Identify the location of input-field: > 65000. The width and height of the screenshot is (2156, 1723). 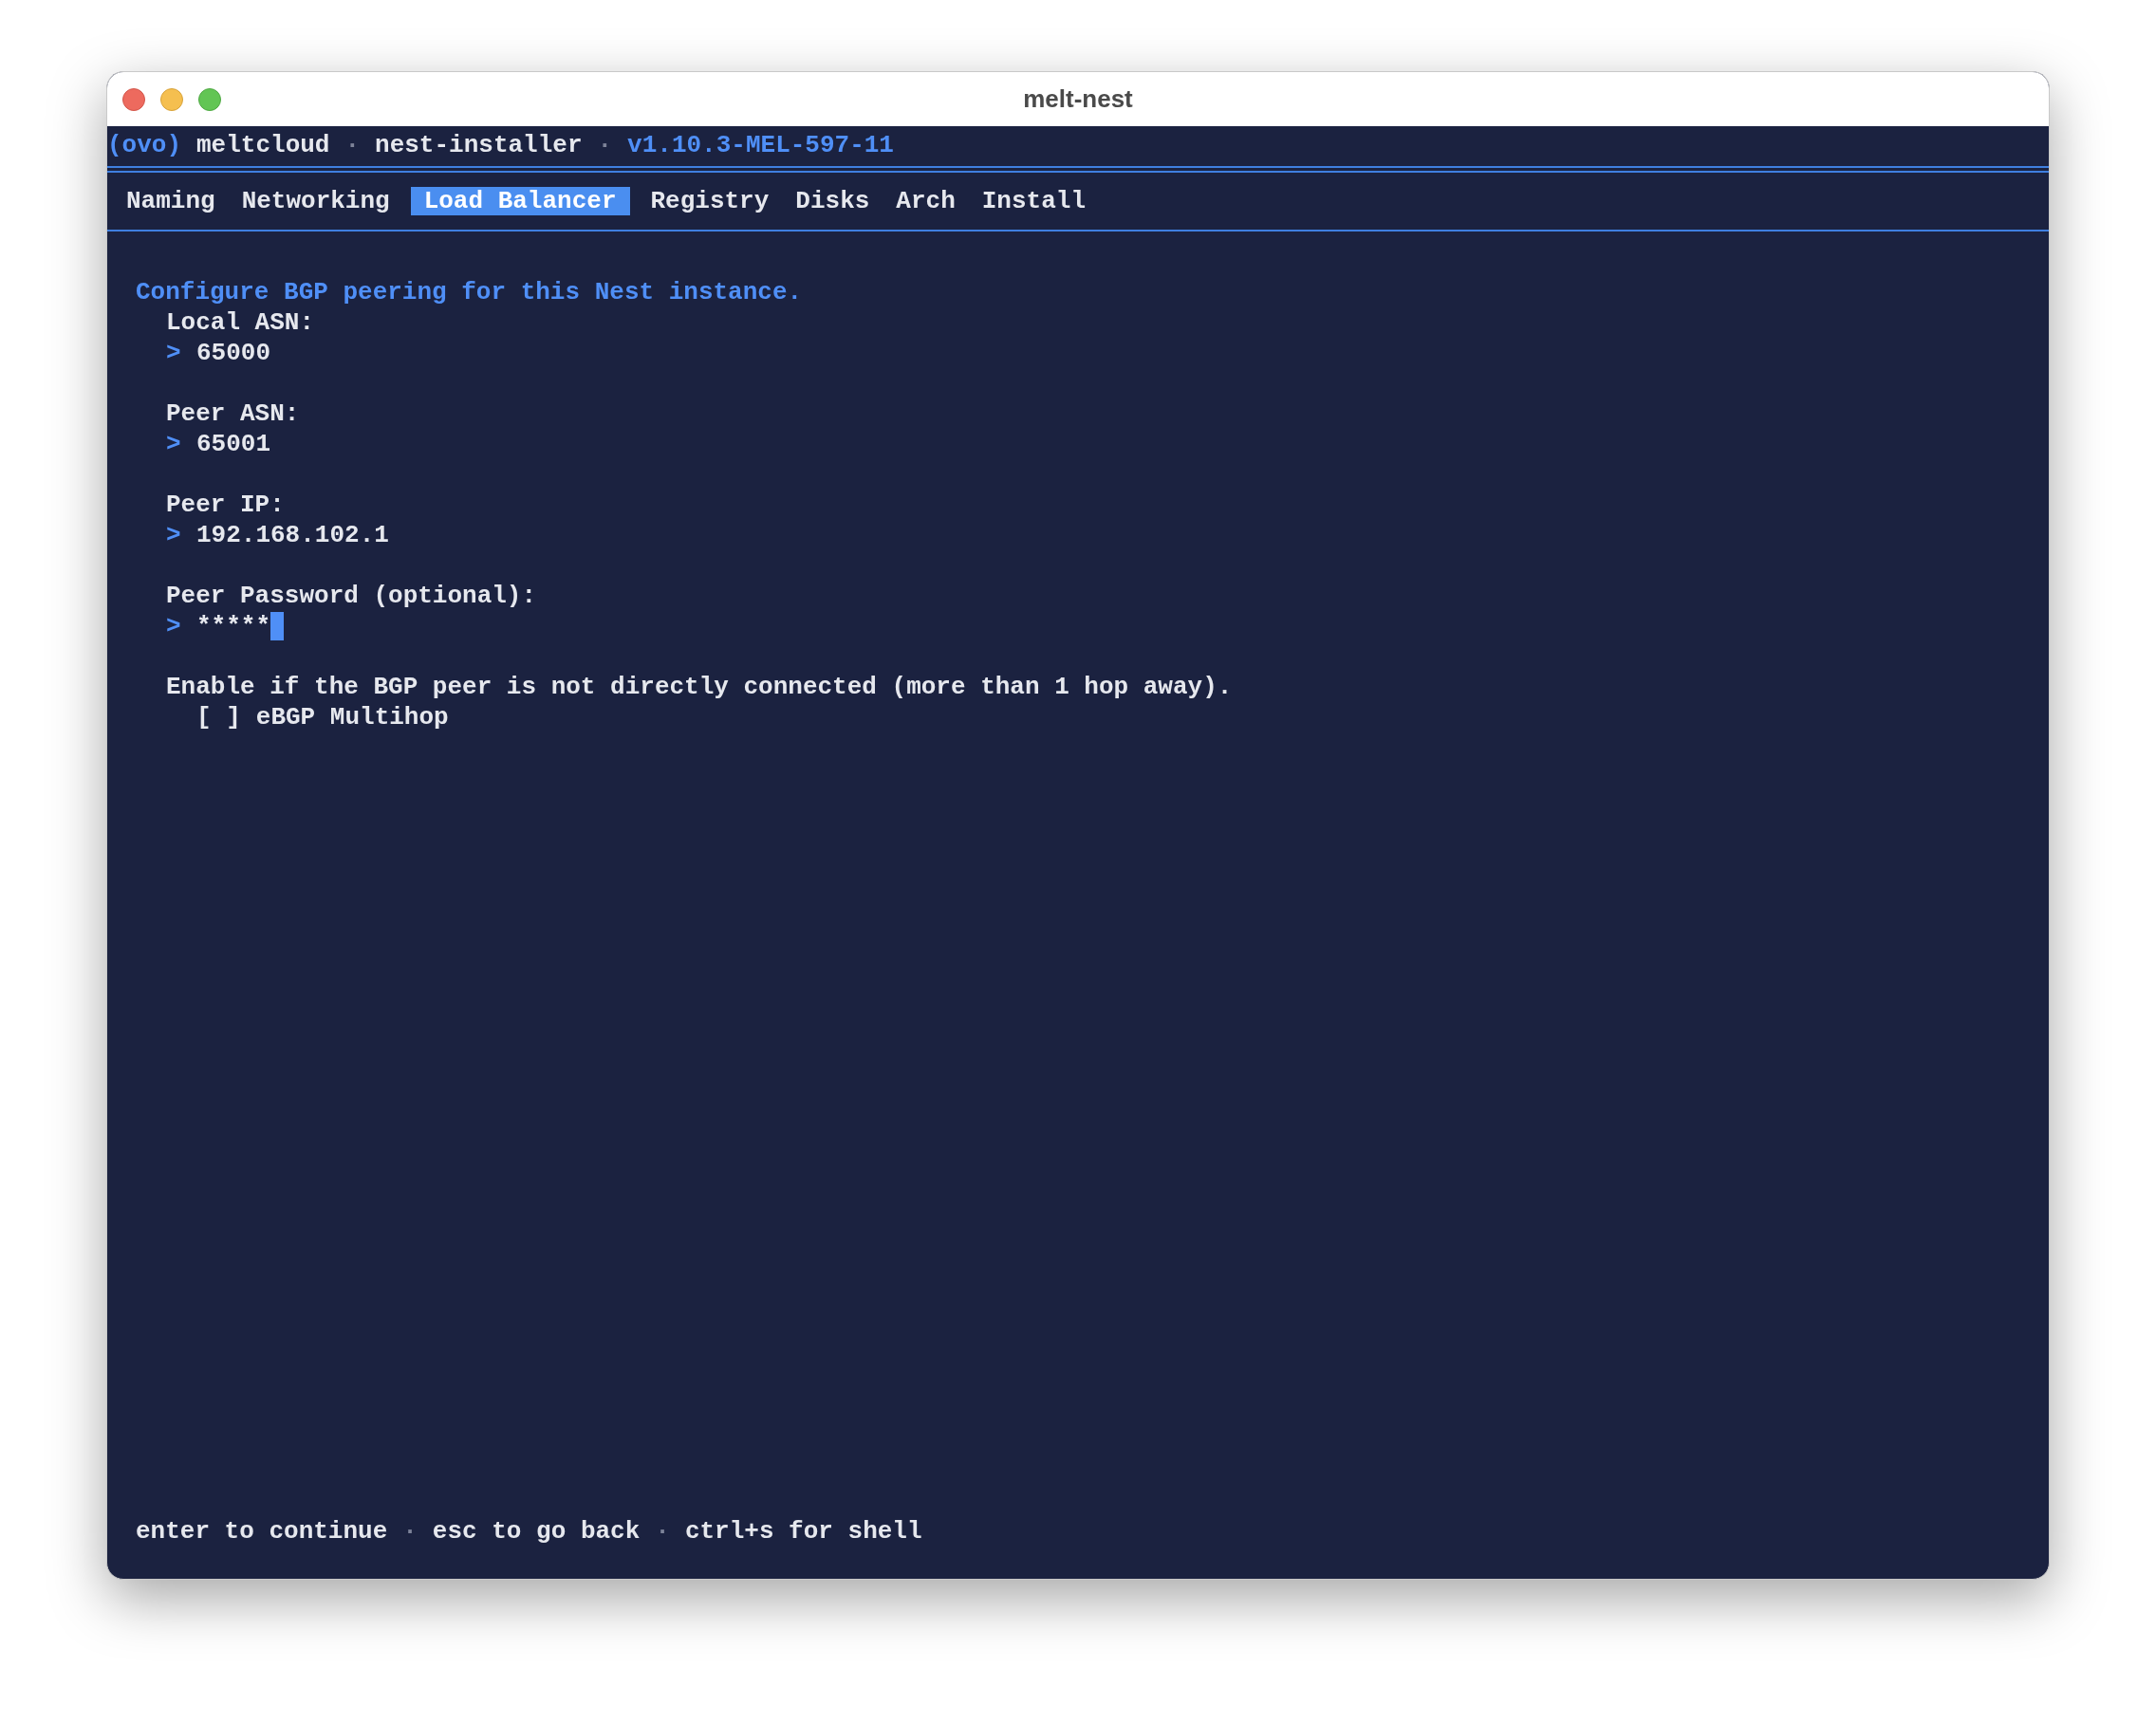
(218, 353).